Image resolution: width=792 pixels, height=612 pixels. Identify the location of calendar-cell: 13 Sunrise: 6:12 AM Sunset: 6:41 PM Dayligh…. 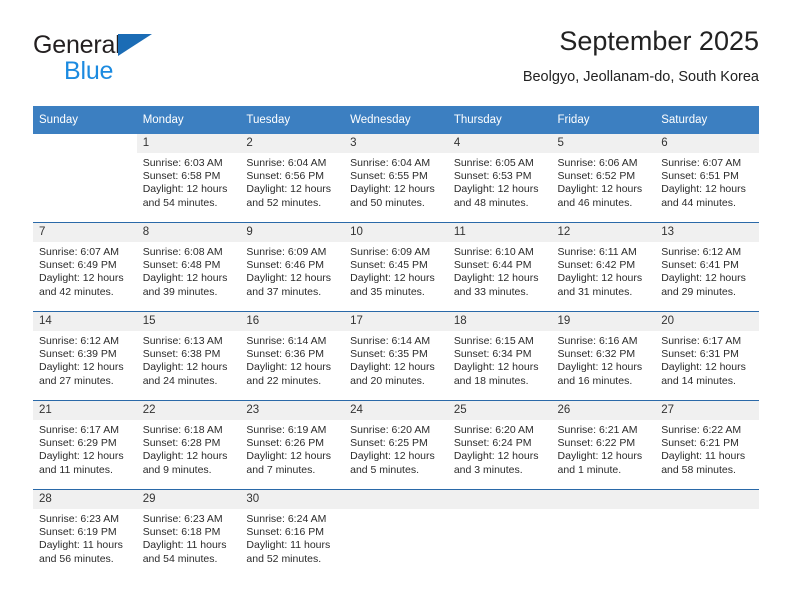
(707, 267).